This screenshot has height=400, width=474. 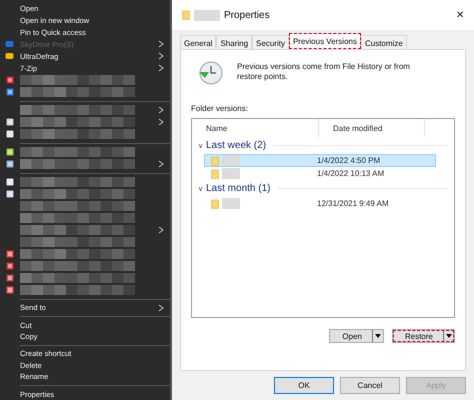 I want to click on version-row: 1/4/2022 10:13 AM, so click(x=320, y=173).